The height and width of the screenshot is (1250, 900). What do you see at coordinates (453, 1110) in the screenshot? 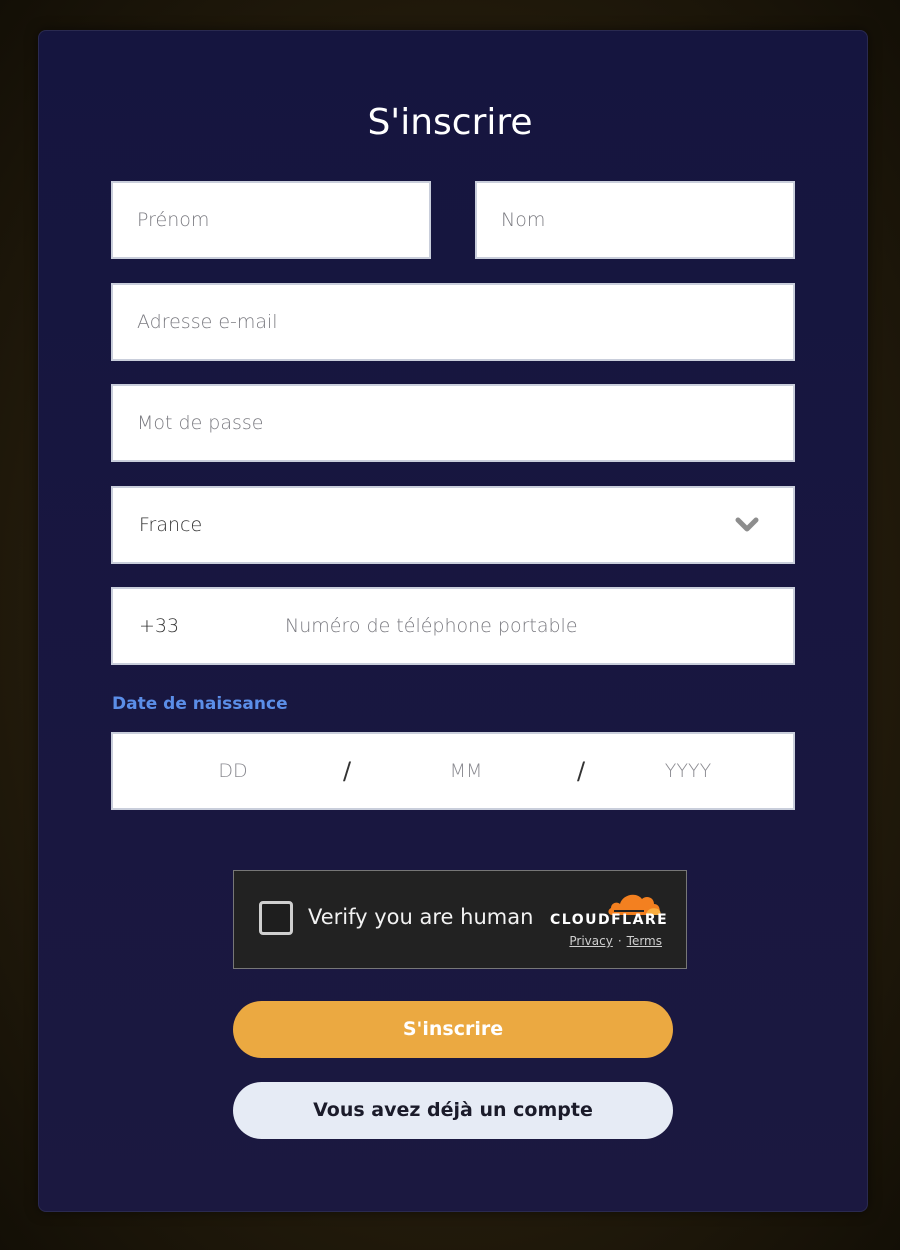
I see `login-button: Vous avez déjà un compte` at bounding box center [453, 1110].